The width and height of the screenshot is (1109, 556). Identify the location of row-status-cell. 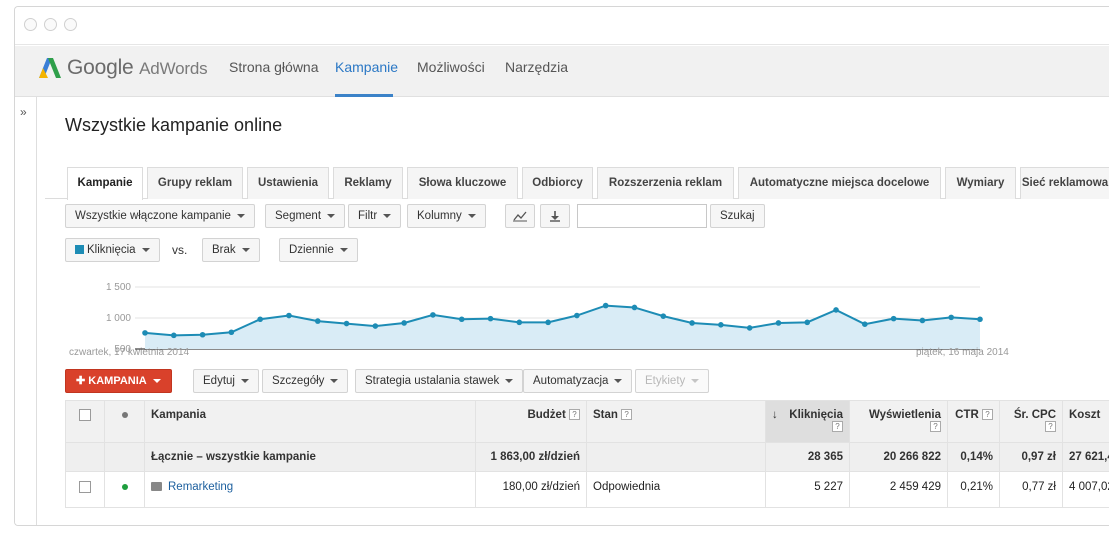
(124, 489).